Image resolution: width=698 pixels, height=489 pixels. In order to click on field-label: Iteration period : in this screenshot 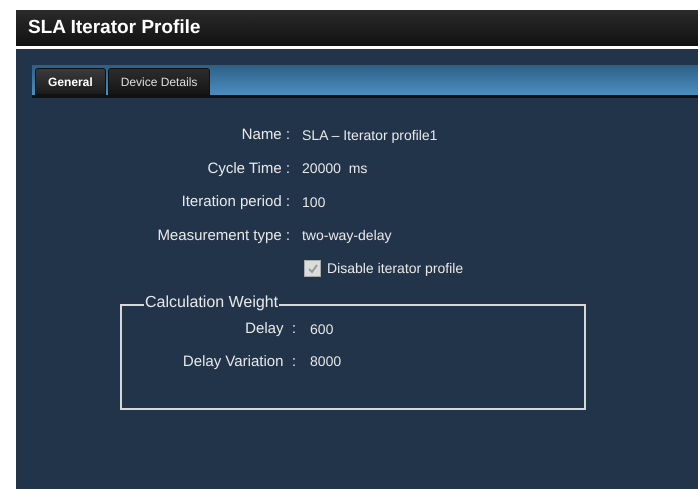, I will do `click(235, 202)`.